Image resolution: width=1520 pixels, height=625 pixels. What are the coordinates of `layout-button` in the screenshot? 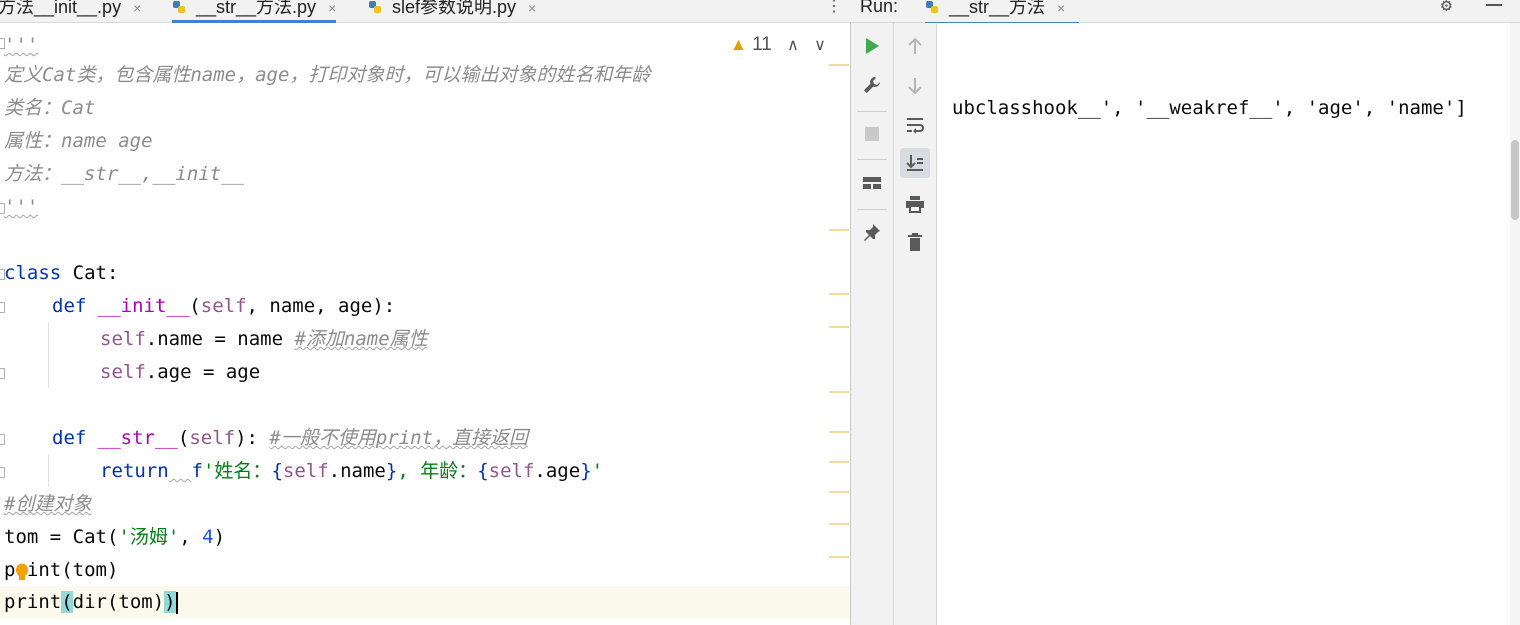 It's located at (872, 183).